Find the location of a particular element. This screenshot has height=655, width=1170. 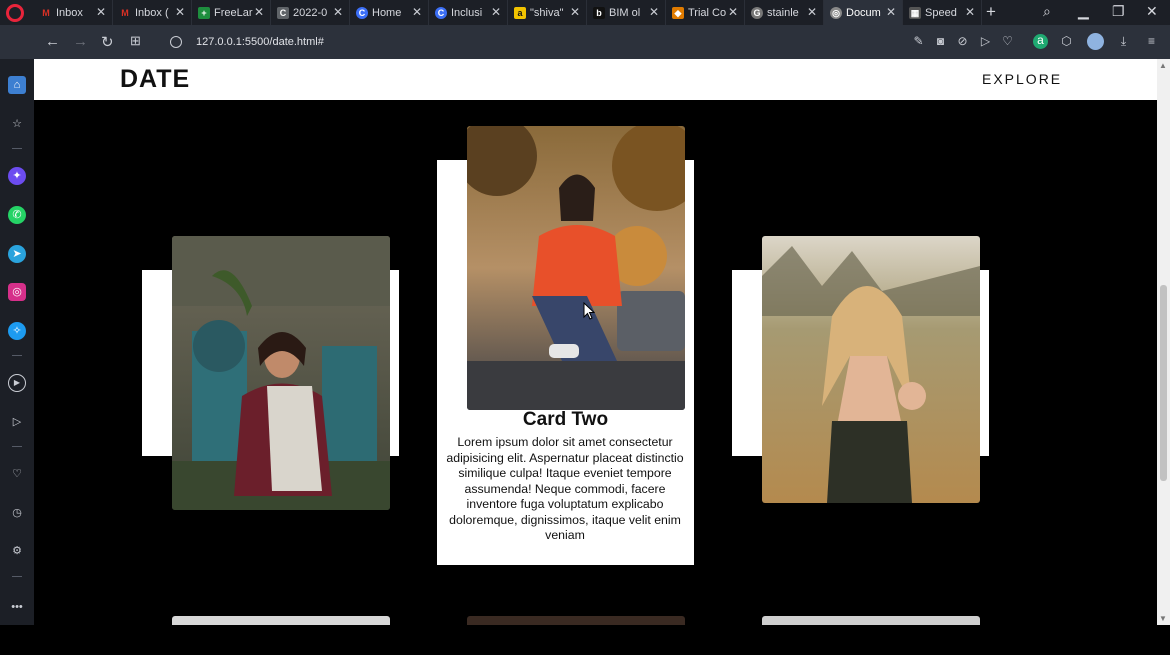

url-text: 127.0.0.1:5500/date.html# is located at coordinates (260, 42).